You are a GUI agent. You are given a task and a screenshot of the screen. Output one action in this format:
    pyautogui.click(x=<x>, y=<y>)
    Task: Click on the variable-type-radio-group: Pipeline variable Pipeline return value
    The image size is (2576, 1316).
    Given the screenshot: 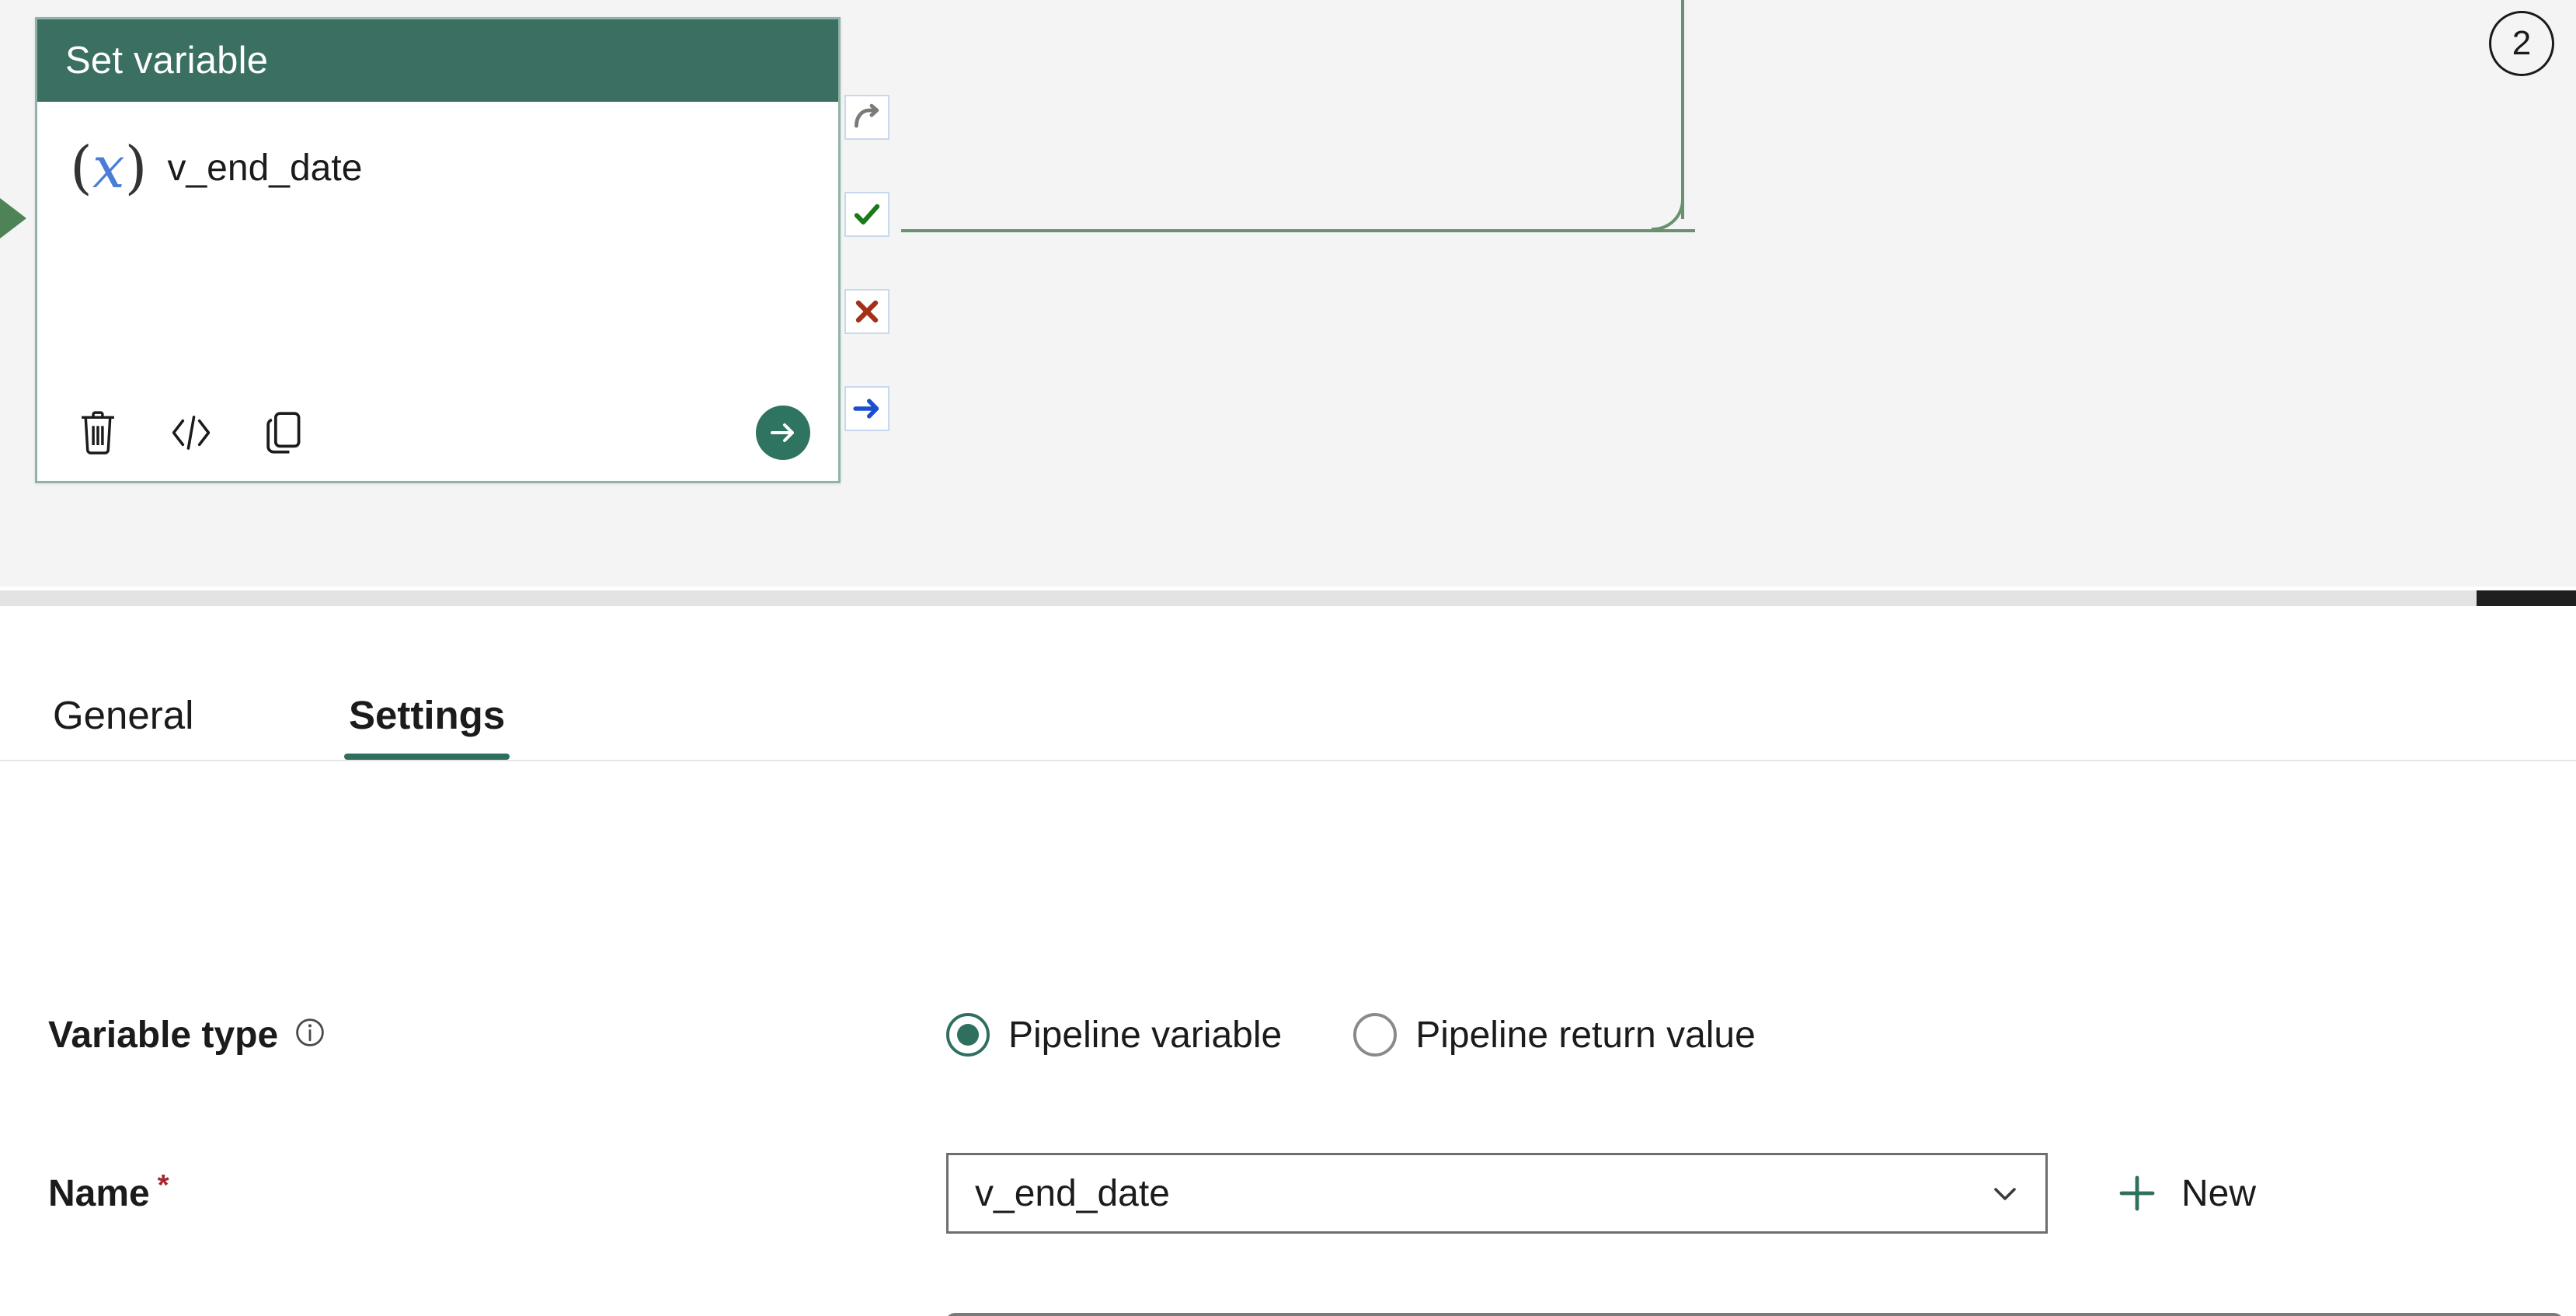 What is the action you would take?
    pyautogui.click(x=1386, y=1035)
    